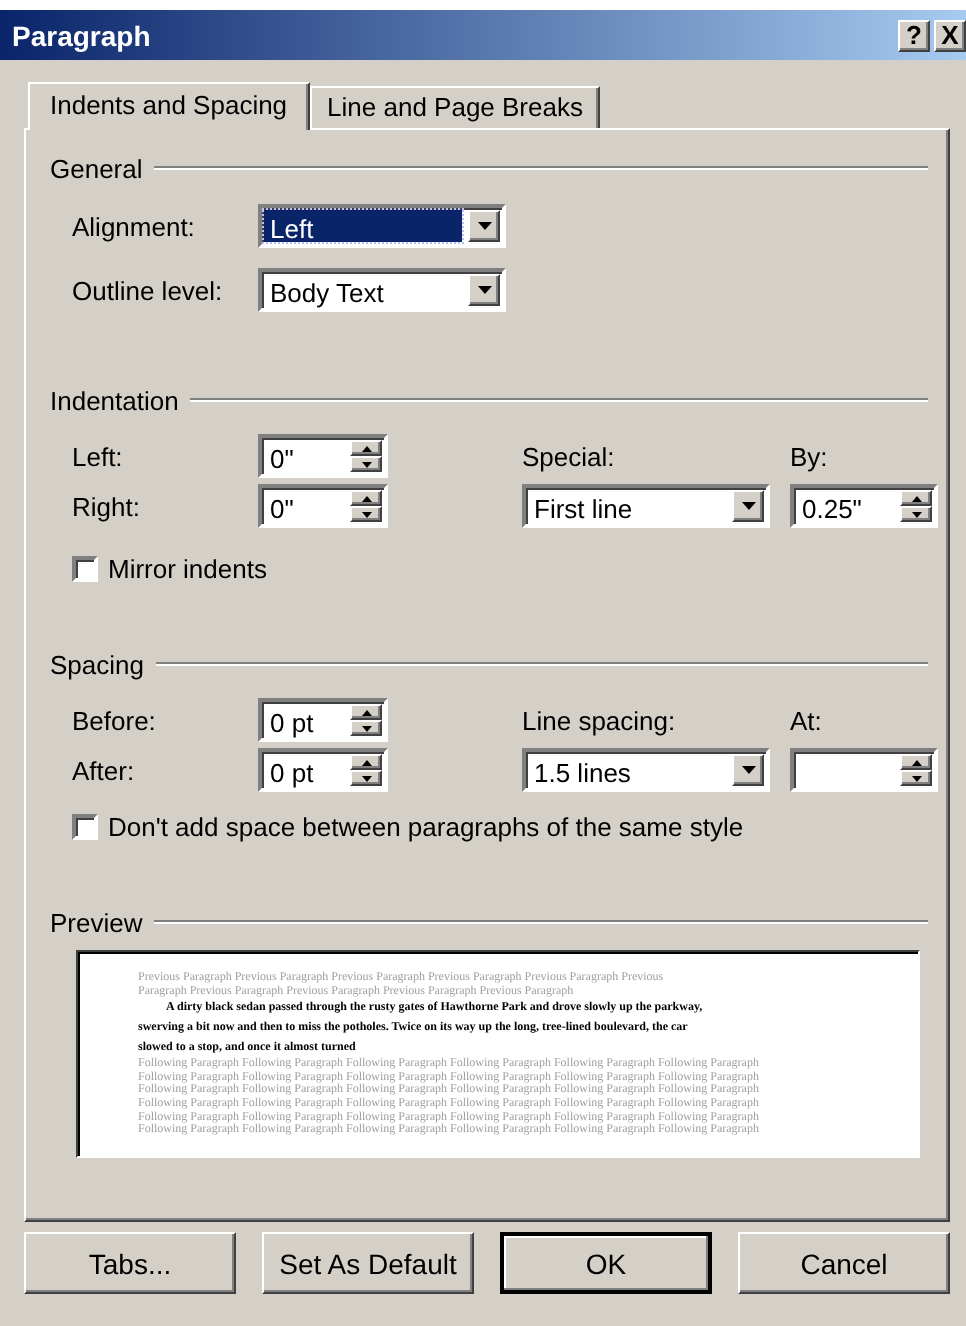 This screenshot has width=966, height=1326. I want to click on dialog-button: Cancel, so click(844, 1263).